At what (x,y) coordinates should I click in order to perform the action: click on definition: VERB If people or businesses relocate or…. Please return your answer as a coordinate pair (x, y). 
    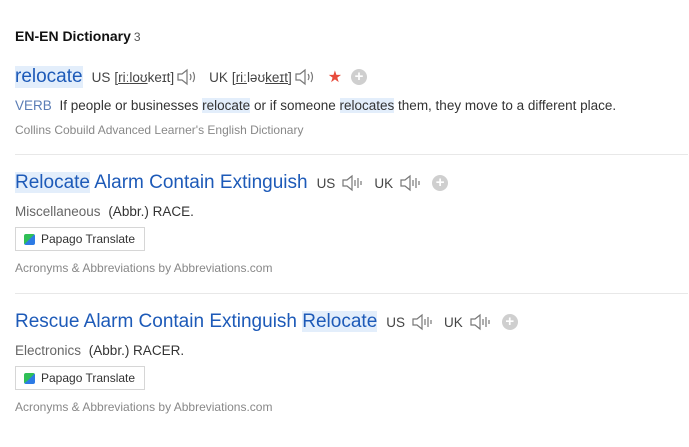
    Looking at the image, I should click on (316, 105).